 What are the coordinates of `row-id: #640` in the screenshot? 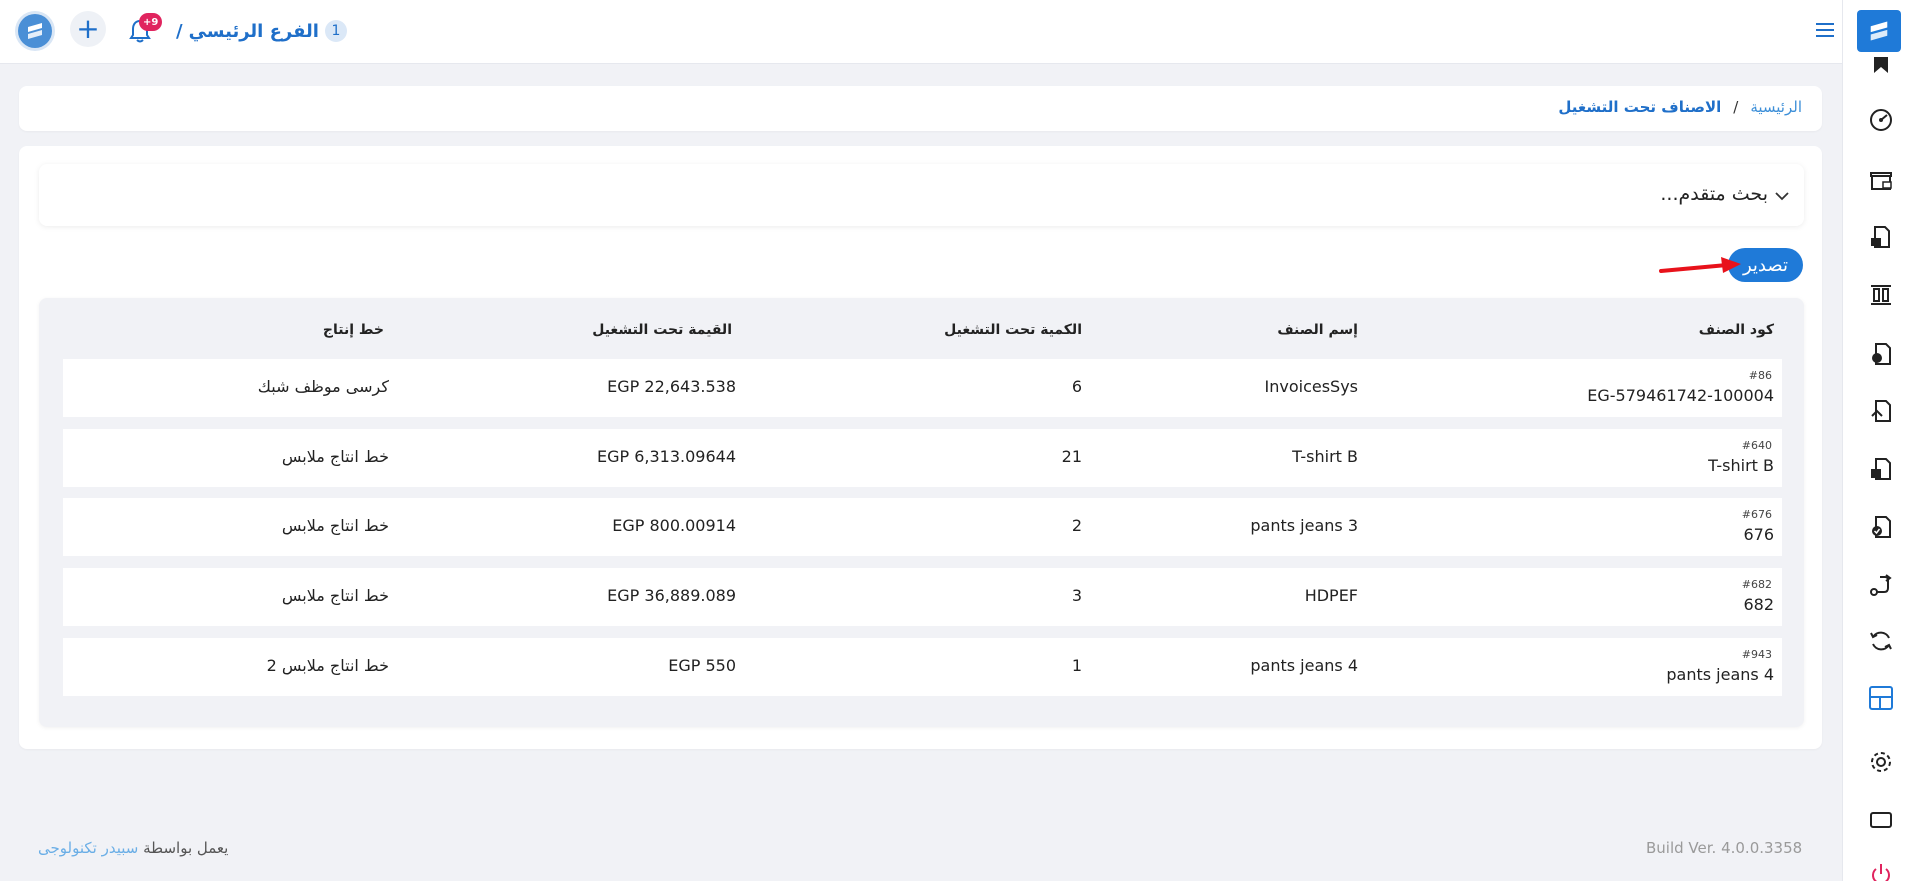 It's located at (1756, 445).